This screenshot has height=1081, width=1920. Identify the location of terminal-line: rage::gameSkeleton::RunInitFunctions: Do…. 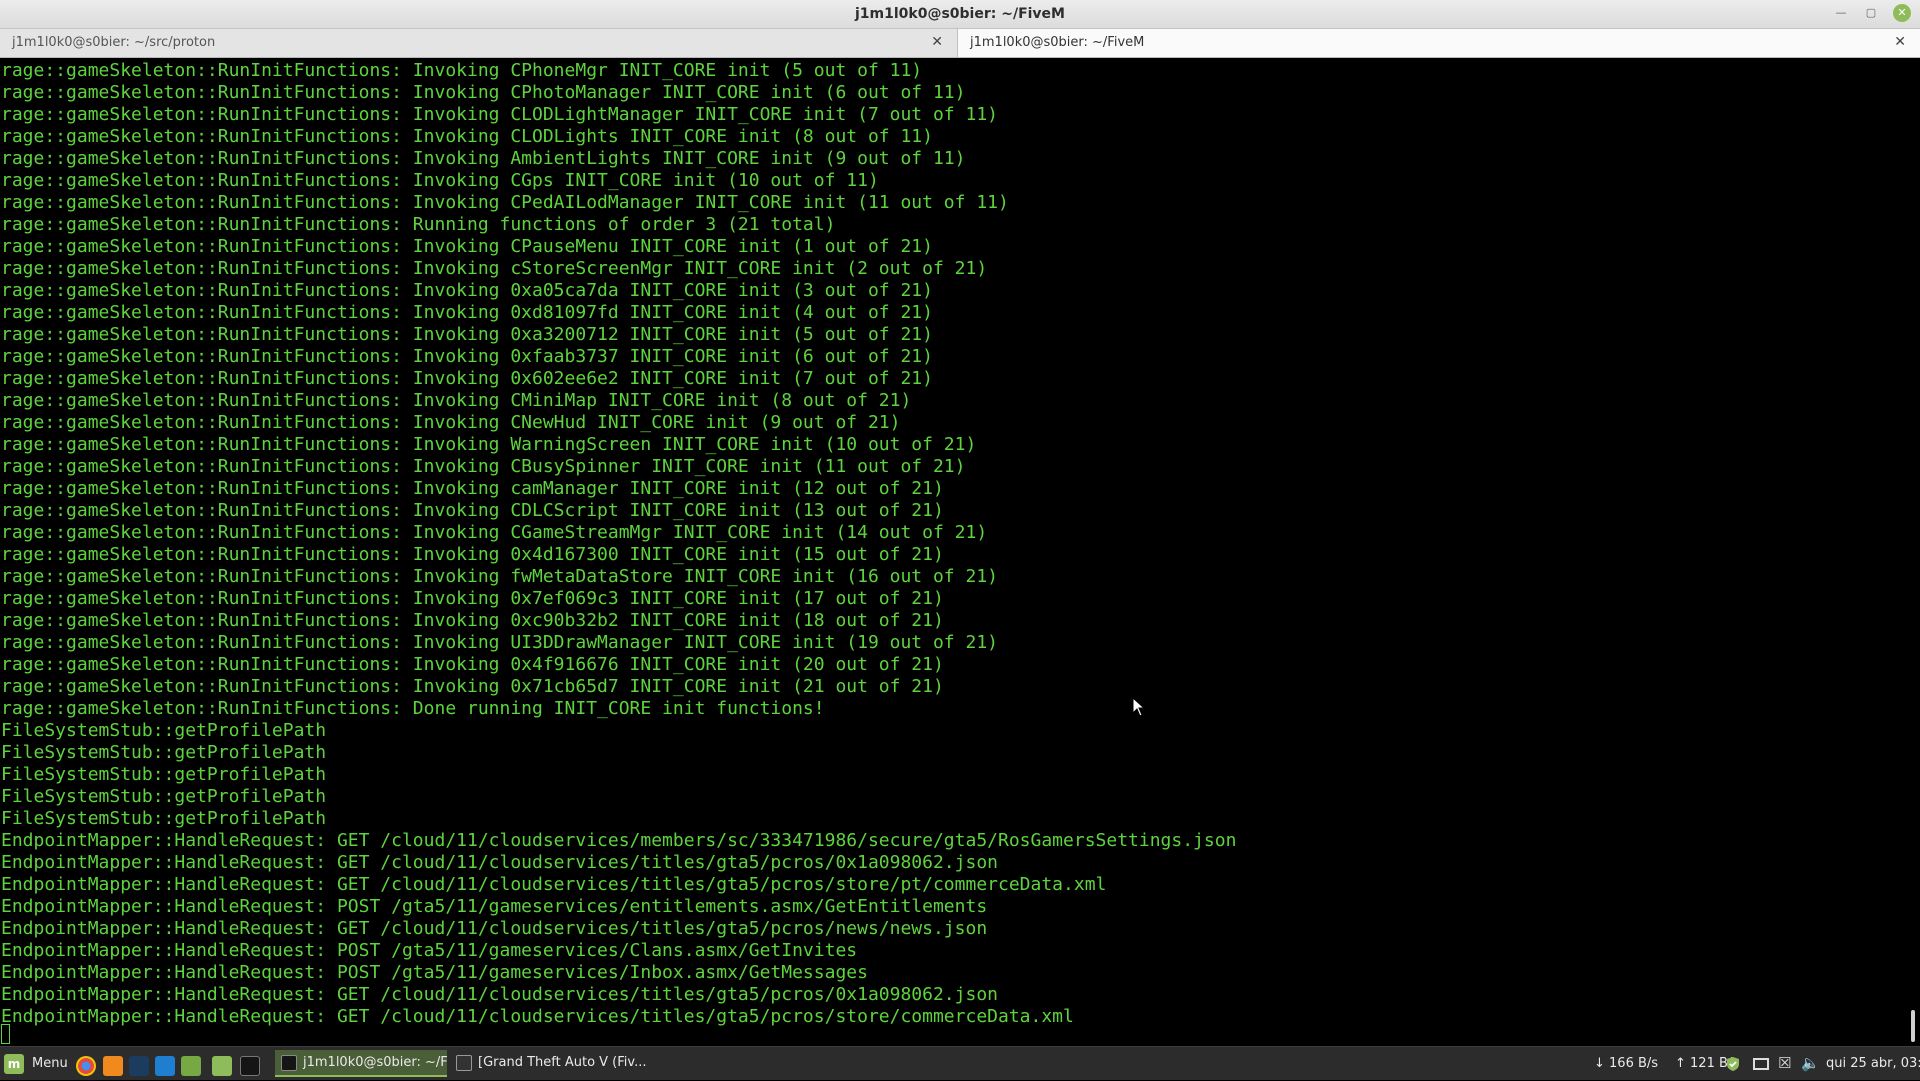
(413, 708).